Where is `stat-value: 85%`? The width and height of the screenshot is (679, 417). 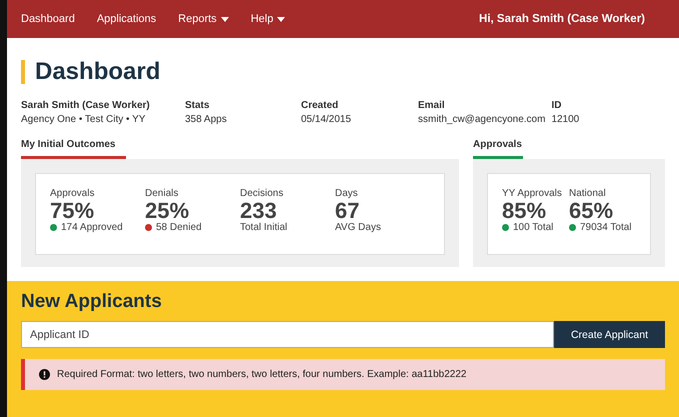
stat-value: 85% is located at coordinates (524, 210).